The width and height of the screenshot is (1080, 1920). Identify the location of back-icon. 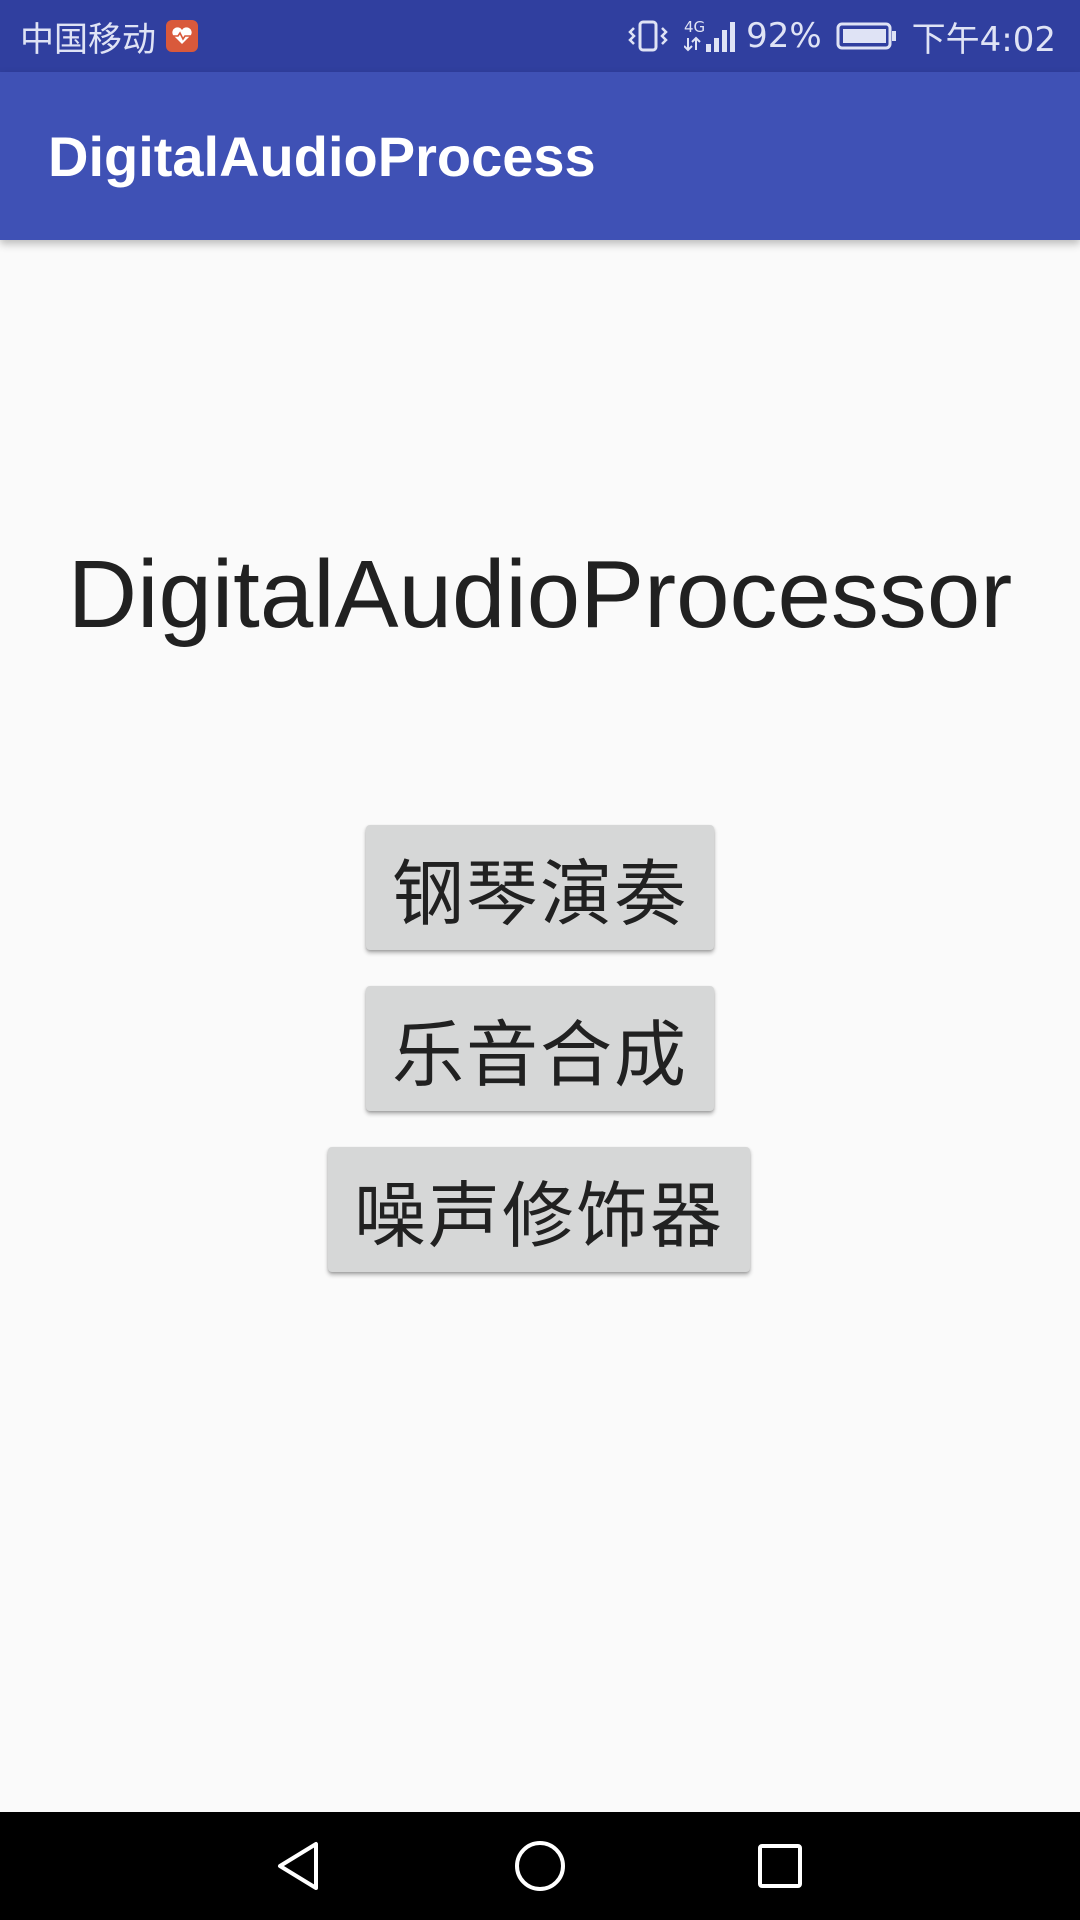
(298, 1866).